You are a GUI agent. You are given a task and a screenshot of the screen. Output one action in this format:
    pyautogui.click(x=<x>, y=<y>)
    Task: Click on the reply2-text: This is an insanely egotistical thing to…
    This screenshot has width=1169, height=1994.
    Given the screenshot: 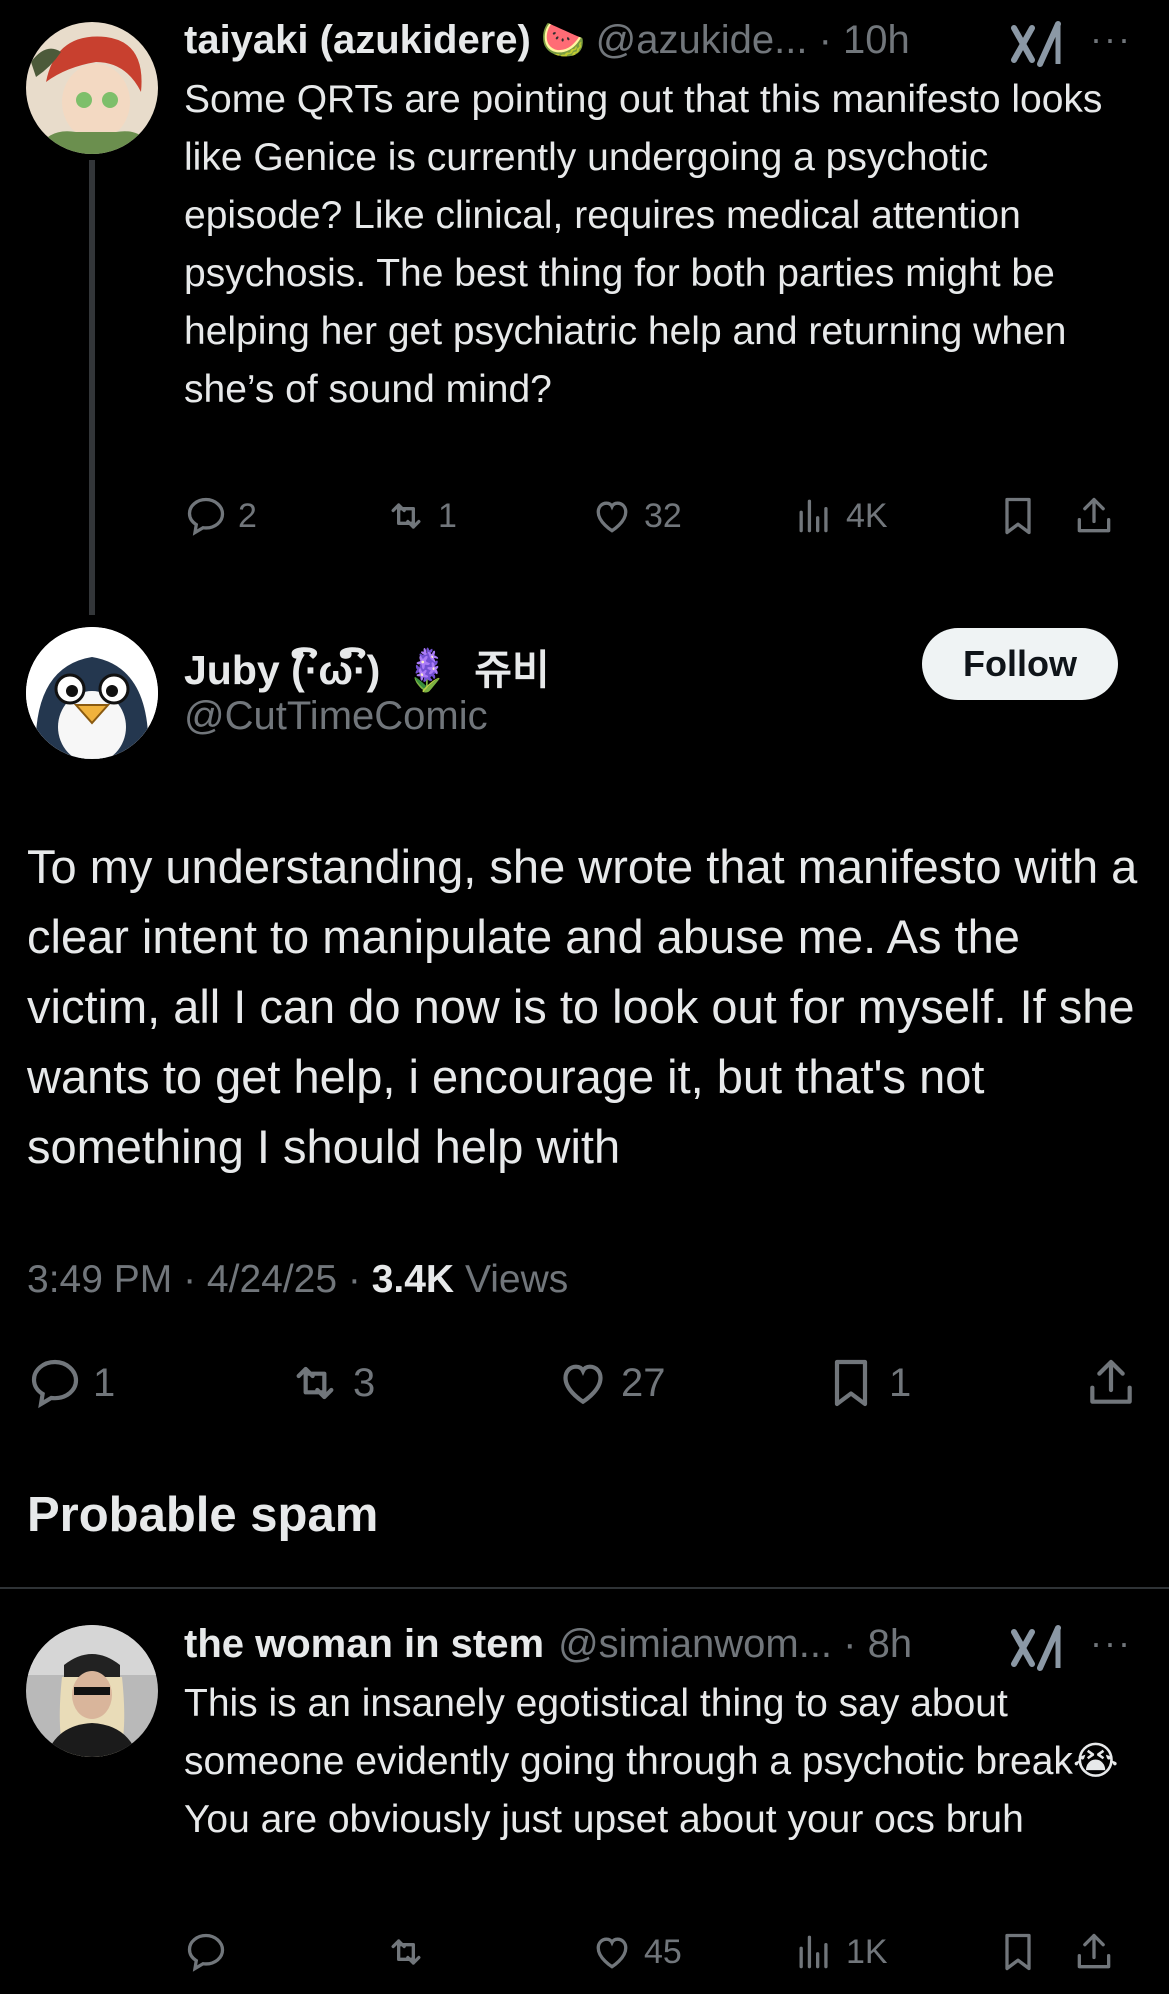 What is the action you would take?
    pyautogui.click(x=659, y=1762)
    